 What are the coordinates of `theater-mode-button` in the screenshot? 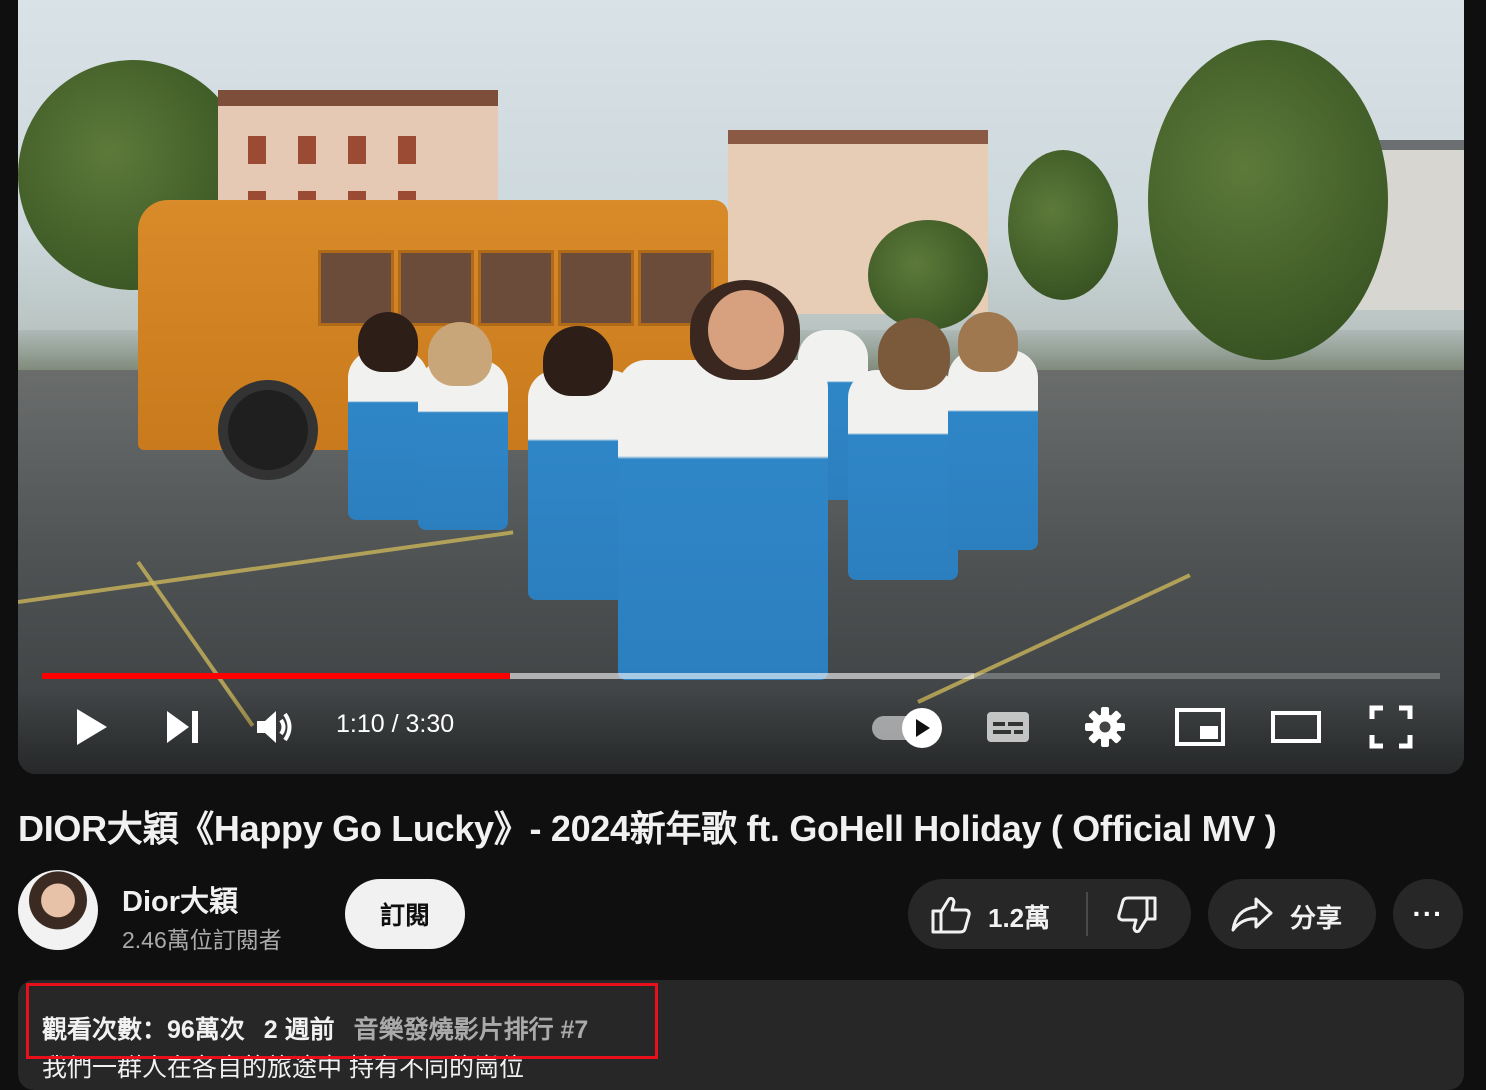 It's located at (1296, 727).